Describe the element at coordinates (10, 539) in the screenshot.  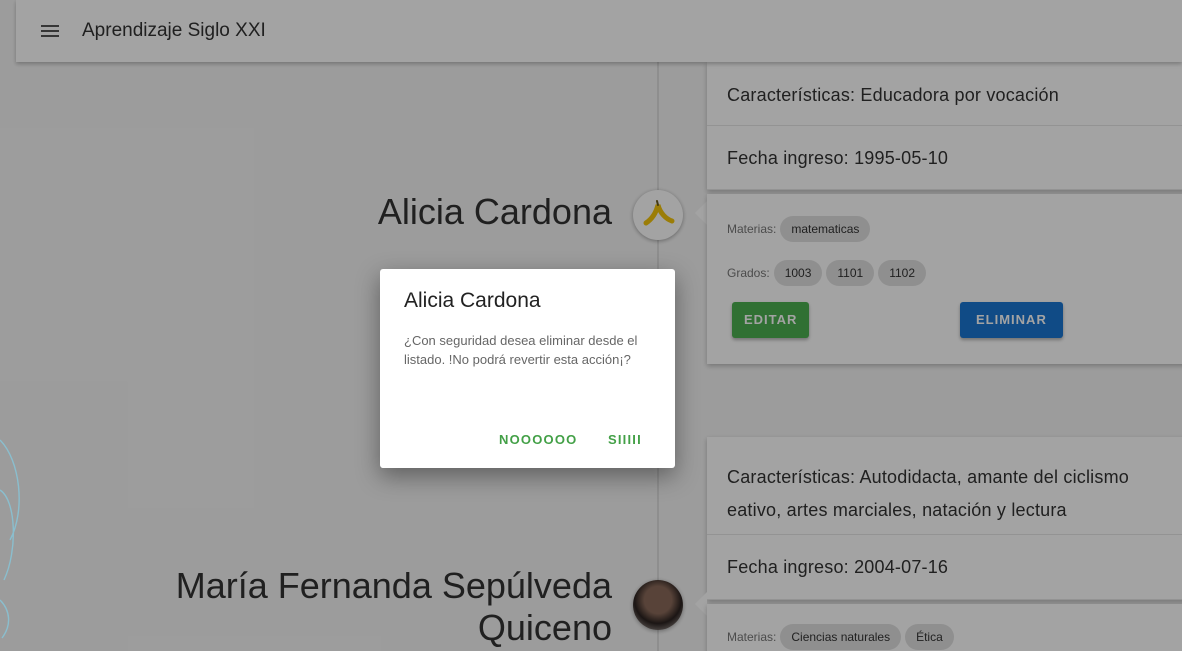
I see `background-decoration` at that location.